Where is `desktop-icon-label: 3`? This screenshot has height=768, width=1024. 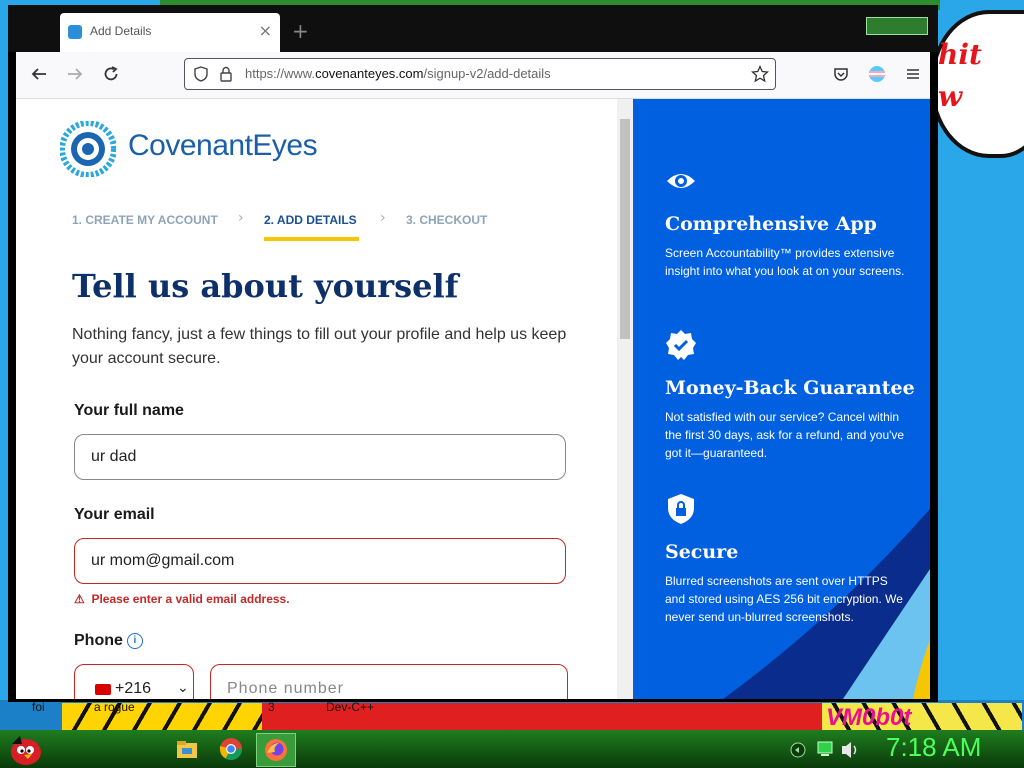
desktop-icon-label: 3 is located at coordinates (271, 707).